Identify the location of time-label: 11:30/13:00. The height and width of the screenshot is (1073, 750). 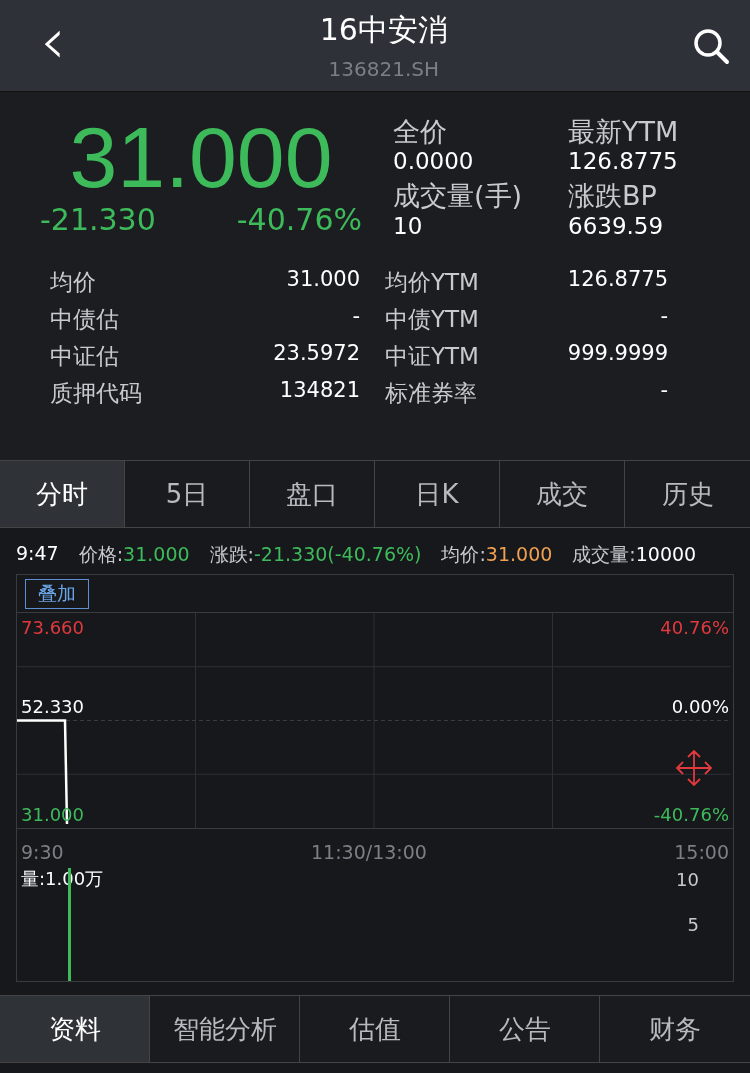
(369, 852).